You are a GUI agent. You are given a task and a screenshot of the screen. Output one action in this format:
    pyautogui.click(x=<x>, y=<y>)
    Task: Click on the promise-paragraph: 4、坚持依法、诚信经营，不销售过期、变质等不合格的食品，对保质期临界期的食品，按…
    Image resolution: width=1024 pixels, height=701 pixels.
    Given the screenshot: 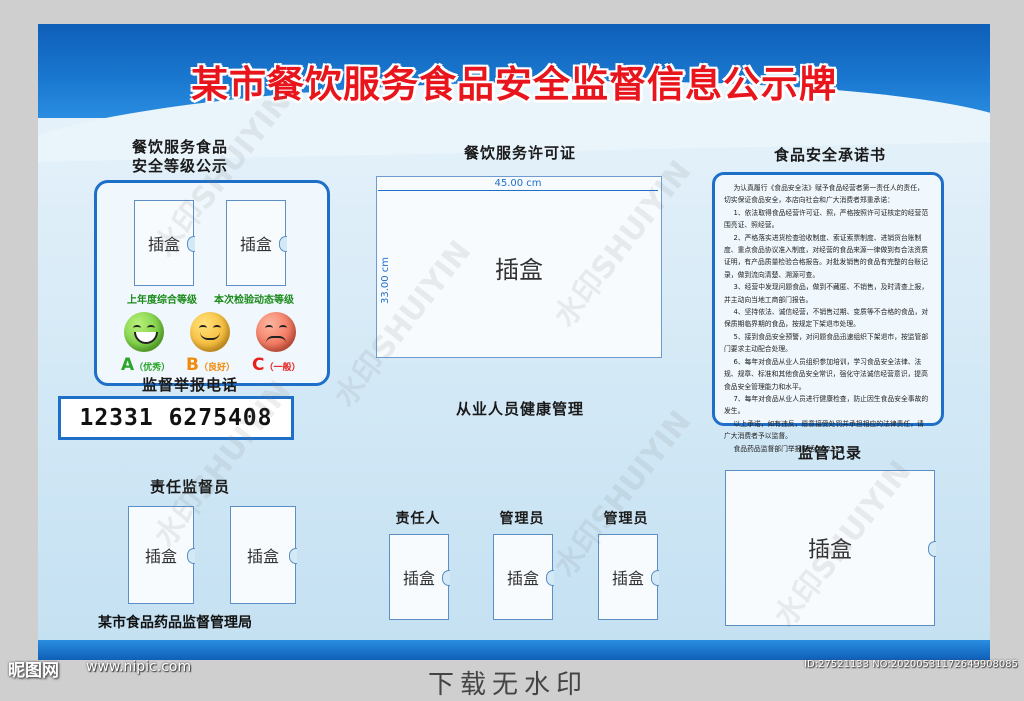 What is the action you would take?
    pyautogui.click(x=826, y=318)
    